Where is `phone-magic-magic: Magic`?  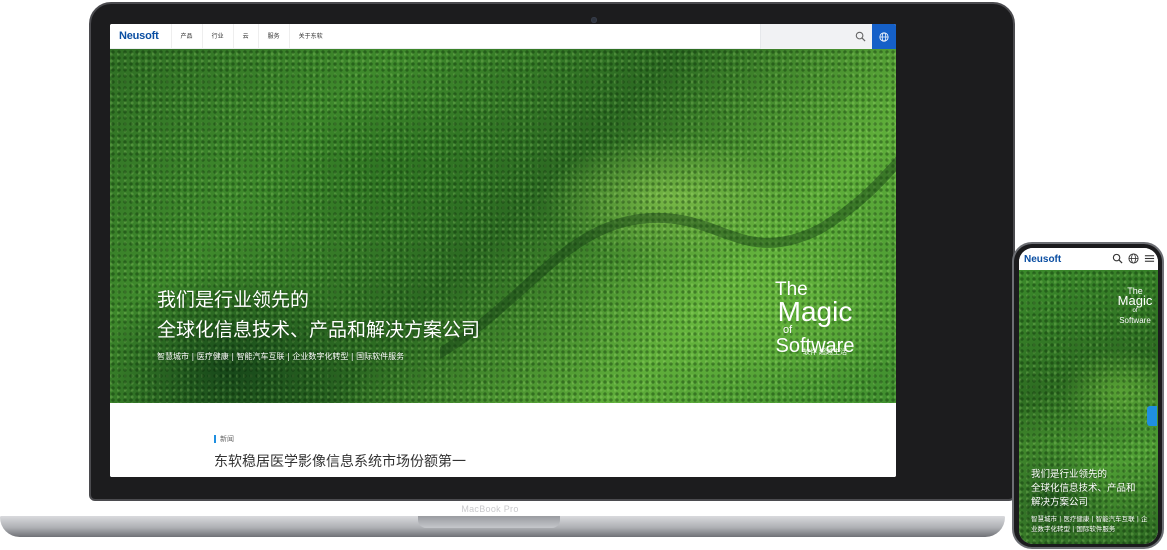
phone-magic-magic: Magic is located at coordinates (1135, 300).